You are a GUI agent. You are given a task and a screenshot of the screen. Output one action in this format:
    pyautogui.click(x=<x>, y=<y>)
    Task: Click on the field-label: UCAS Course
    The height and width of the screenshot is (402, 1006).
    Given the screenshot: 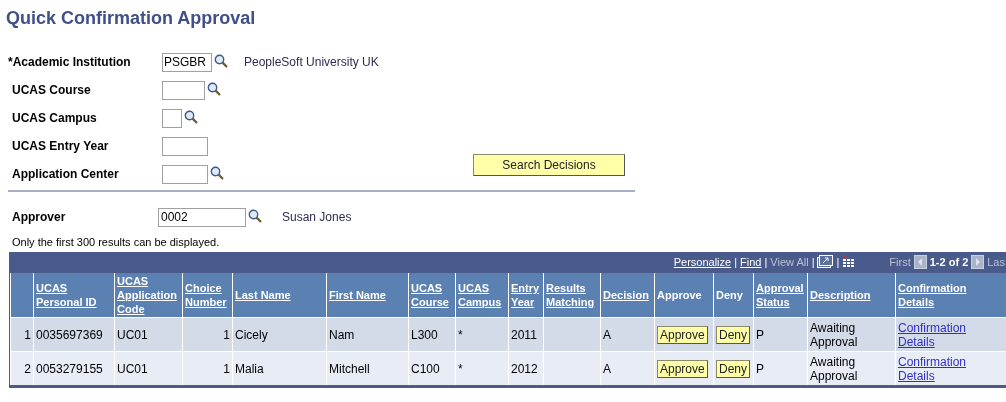 What is the action you would take?
    pyautogui.click(x=51, y=90)
    